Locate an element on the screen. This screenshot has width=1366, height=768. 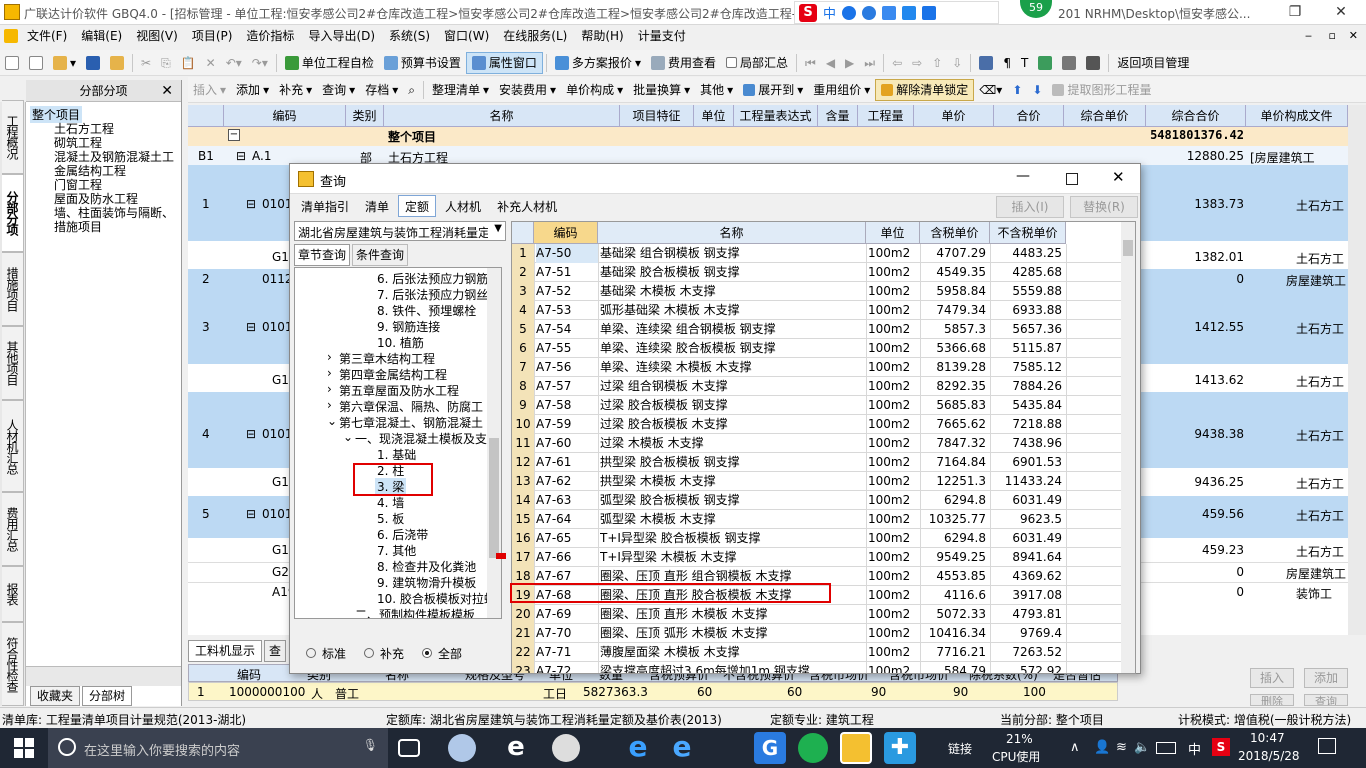
tab-division-items: 分部分项 is located at coordinates (13, 213).